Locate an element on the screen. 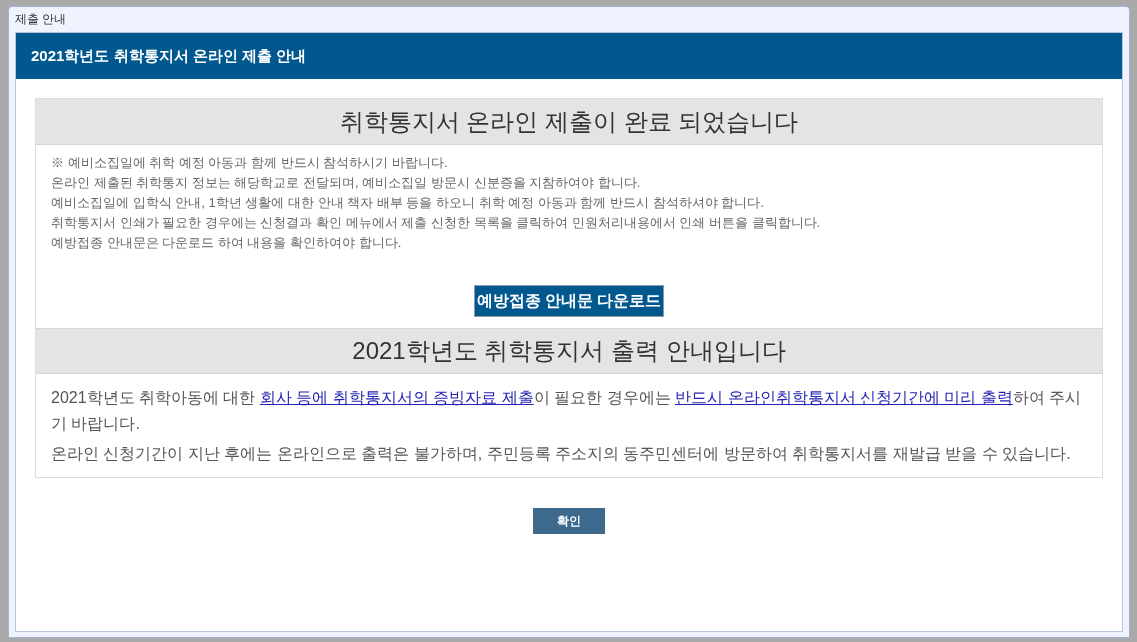 The height and width of the screenshot is (642, 1137). link: 반드시 온라인취학통지서 신청기간에 미리 출력 is located at coordinates (844, 397).